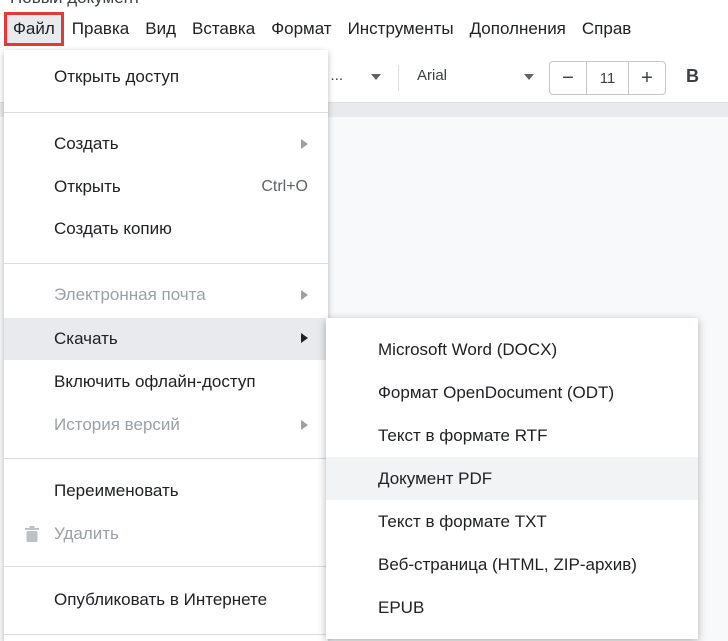 The width and height of the screenshot is (728, 641). Describe the element at coordinates (86, 143) in the screenshot. I see `menu-item-label: Создать` at that location.